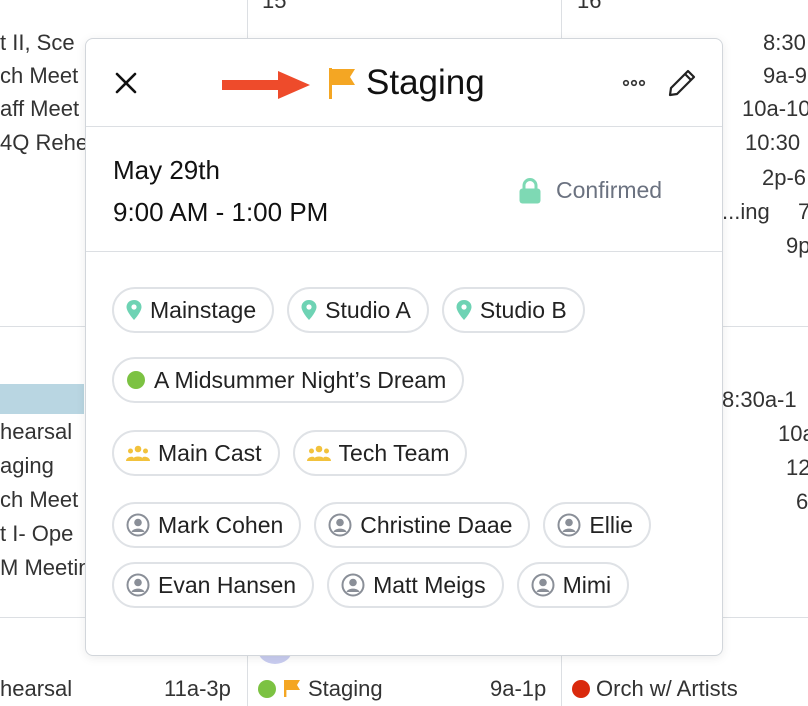 This screenshot has height=706, width=808. Describe the element at coordinates (45, 568) in the screenshot. I see `event-label: M Meetin` at that location.